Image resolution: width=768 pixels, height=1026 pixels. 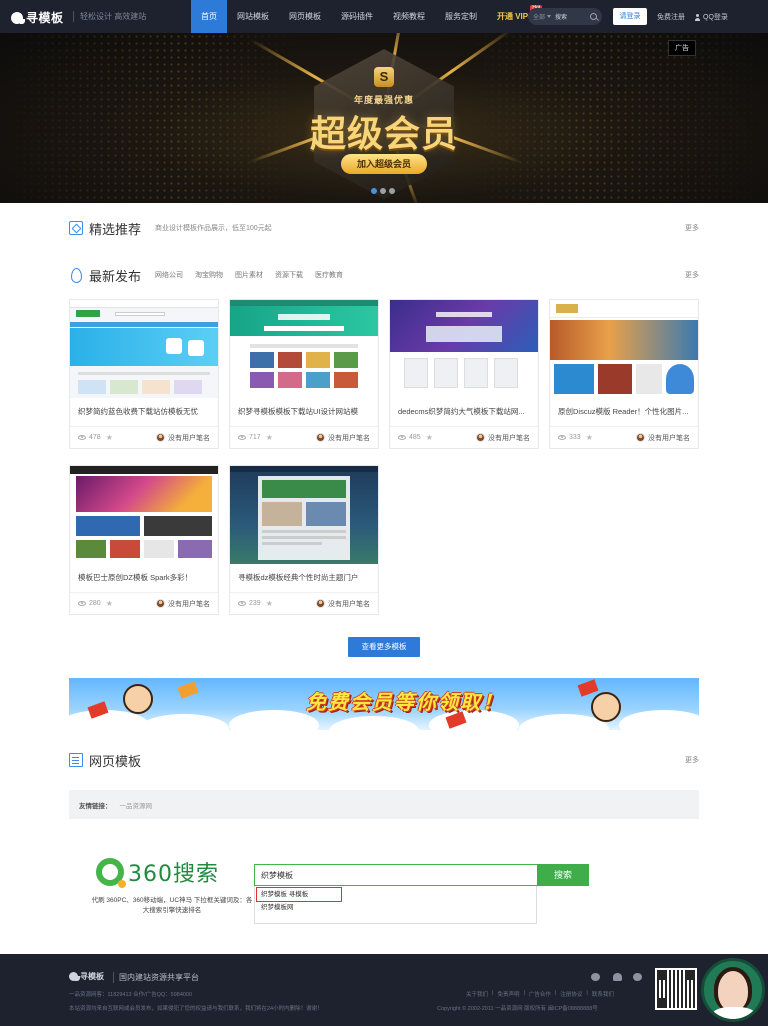 What do you see at coordinates (37, 17) in the screenshot?
I see `site-logo: 寻模板` at bounding box center [37, 17].